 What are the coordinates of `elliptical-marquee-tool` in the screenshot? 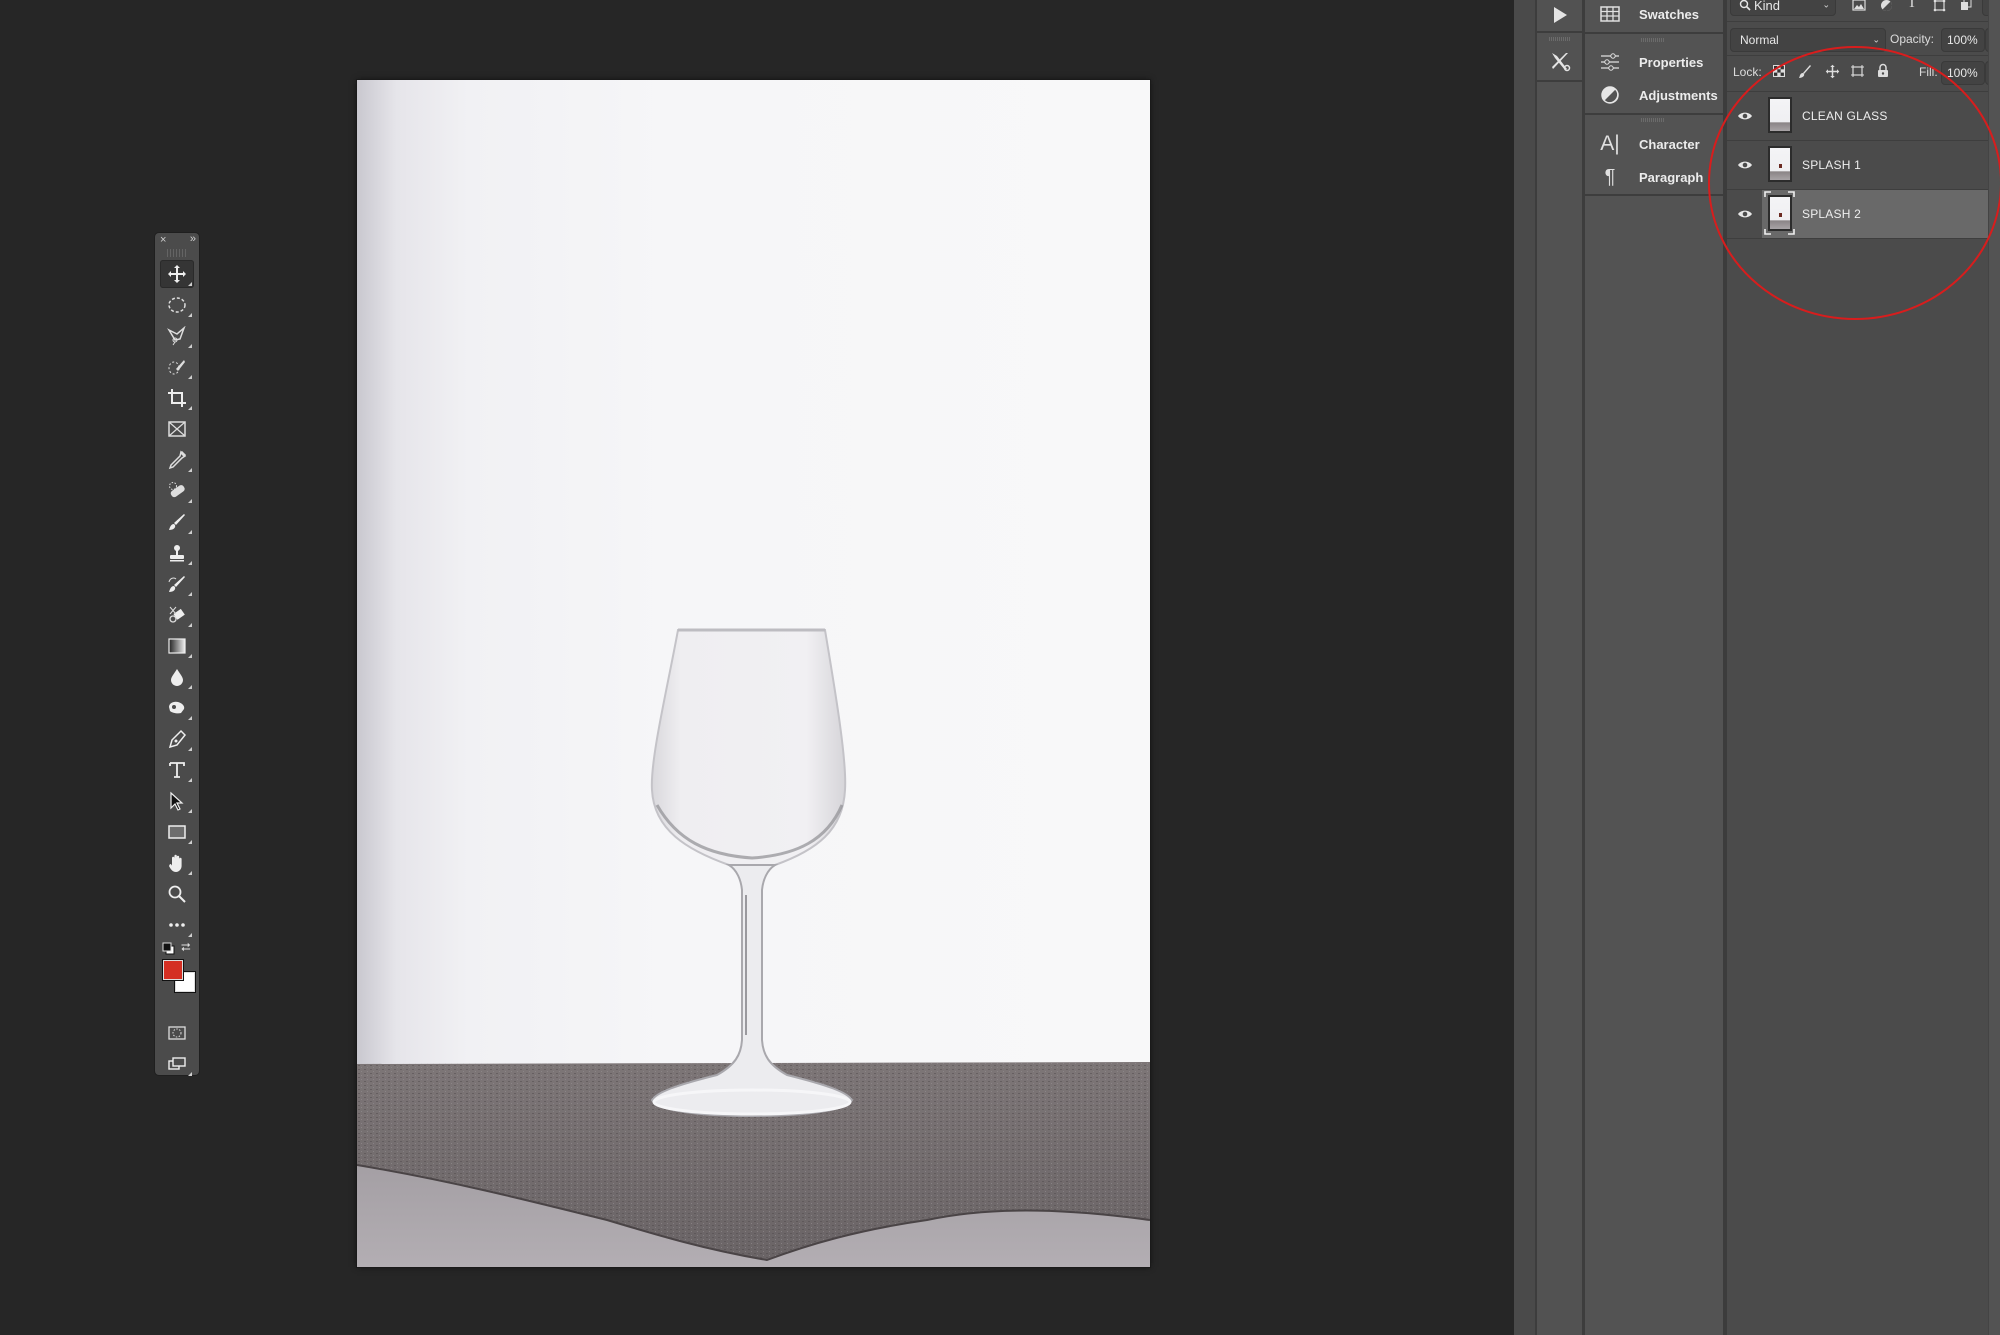 It's located at (177, 305).